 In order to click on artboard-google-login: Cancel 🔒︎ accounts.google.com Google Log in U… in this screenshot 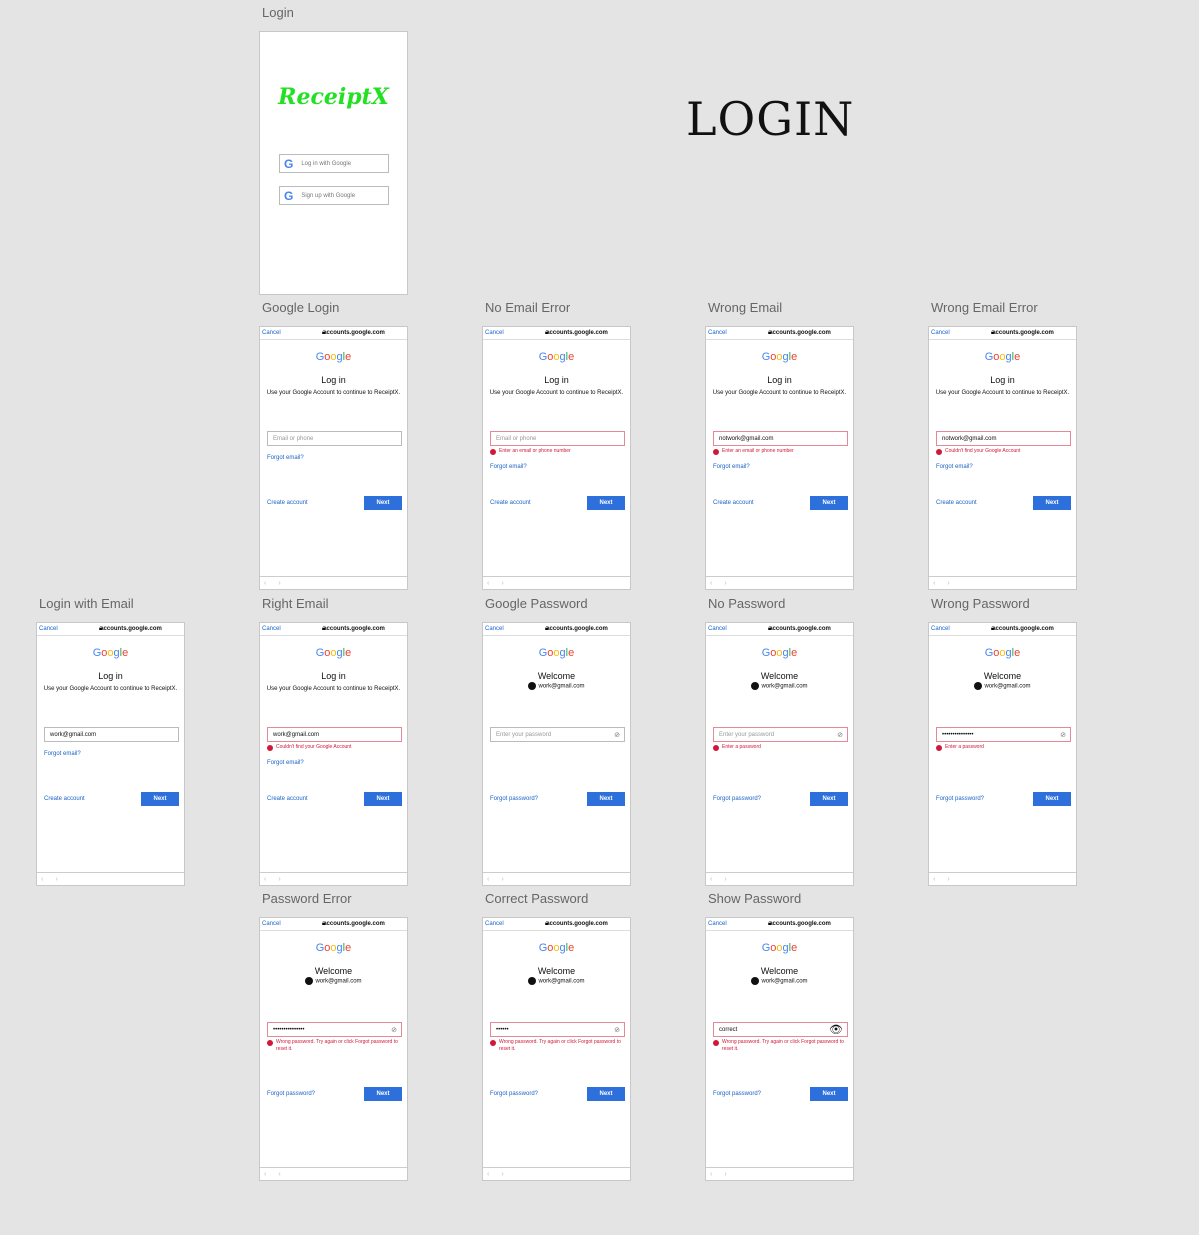, I will do `click(333, 458)`.